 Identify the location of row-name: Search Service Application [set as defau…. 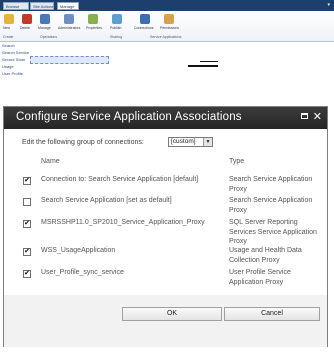
(106, 200).